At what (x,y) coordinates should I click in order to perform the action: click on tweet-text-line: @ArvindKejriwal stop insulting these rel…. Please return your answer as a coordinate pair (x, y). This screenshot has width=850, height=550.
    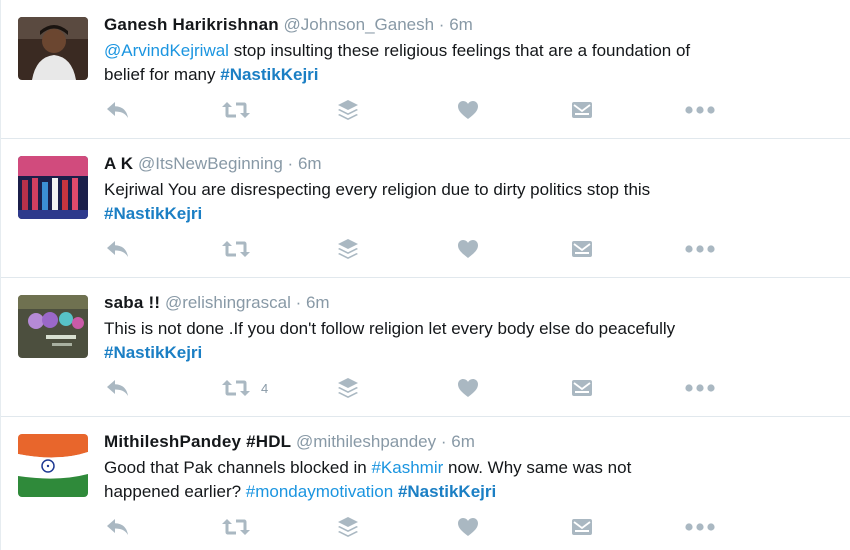
    Looking at the image, I should click on (469, 51).